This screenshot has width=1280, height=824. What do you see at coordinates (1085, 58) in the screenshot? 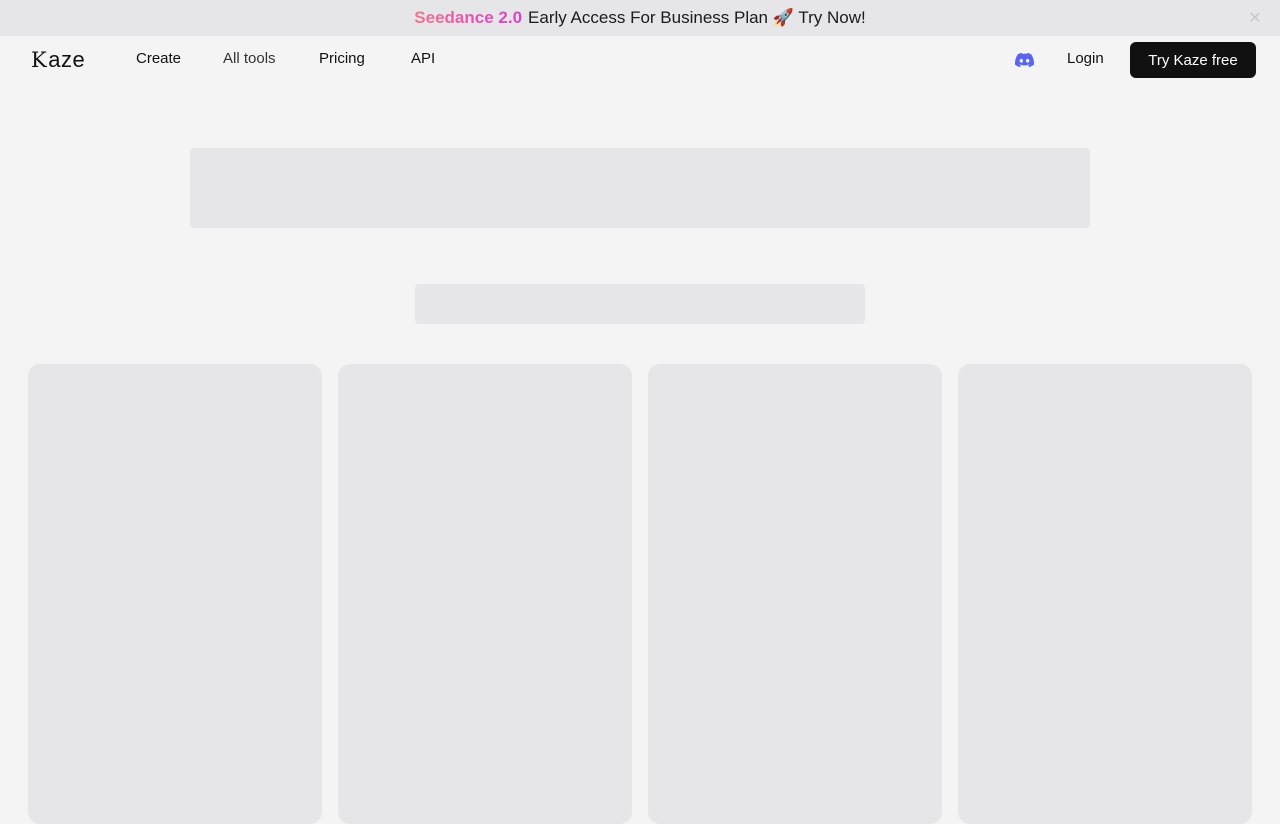
I see `login-link: Login` at bounding box center [1085, 58].